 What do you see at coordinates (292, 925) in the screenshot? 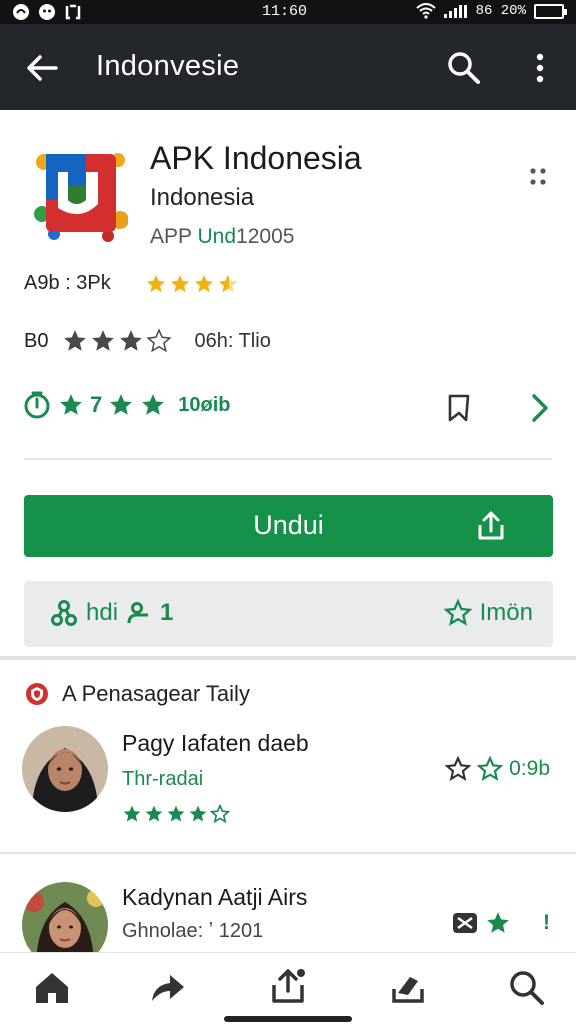
I see `review-item: Kadynan Aatji Airs Ghnolae: ʼ 1201 !` at bounding box center [292, 925].